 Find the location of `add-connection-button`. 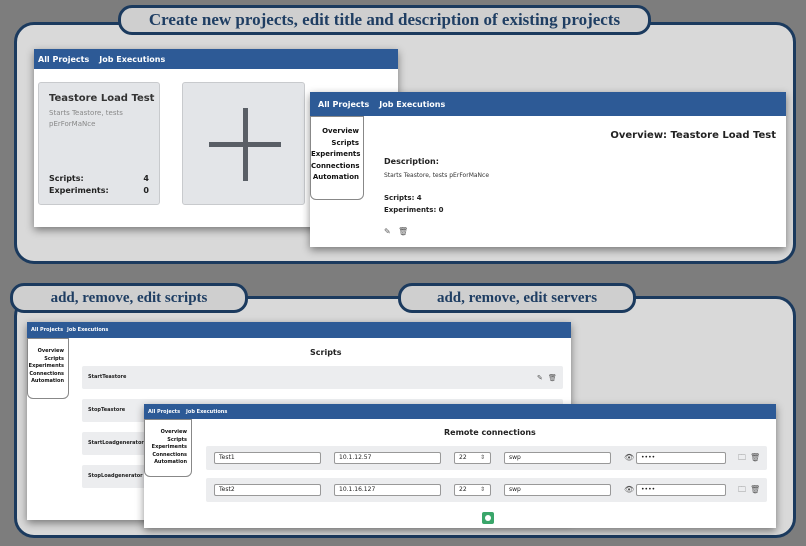

add-connection-button is located at coordinates (488, 518).